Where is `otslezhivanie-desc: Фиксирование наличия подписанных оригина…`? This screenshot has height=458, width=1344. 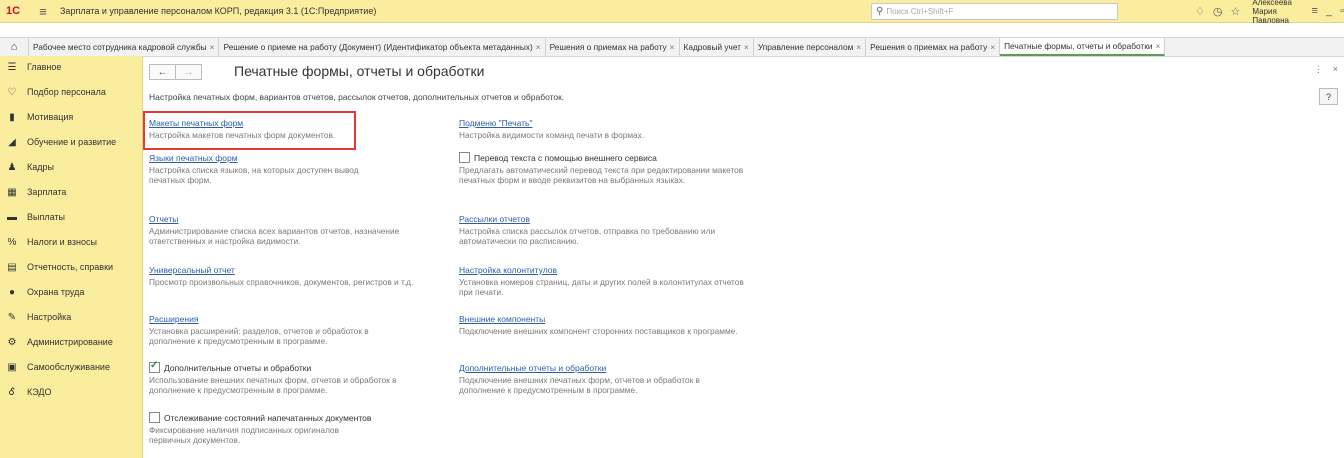 otslezhivanie-desc: Фиксирование наличия подписанных оригина… is located at coordinates (244, 435).